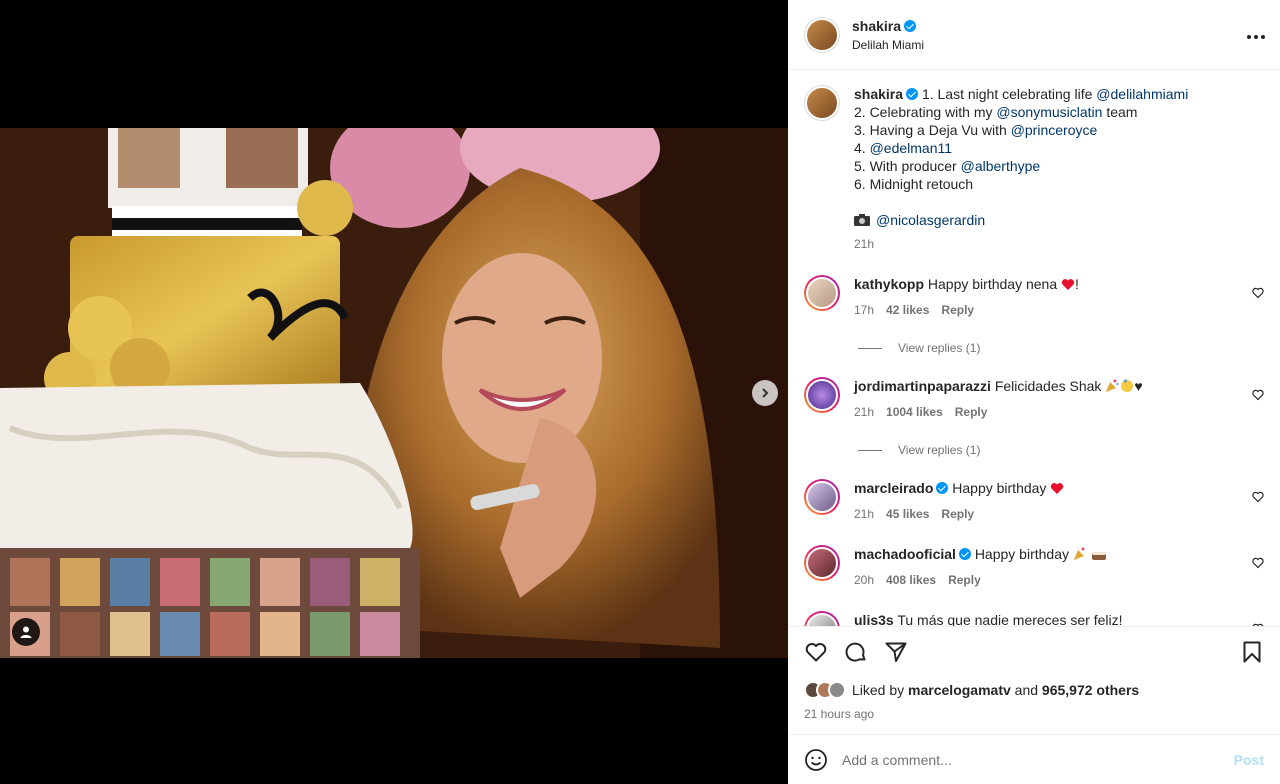  What do you see at coordinates (816, 652) in the screenshot?
I see `like-icon` at bounding box center [816, 652].